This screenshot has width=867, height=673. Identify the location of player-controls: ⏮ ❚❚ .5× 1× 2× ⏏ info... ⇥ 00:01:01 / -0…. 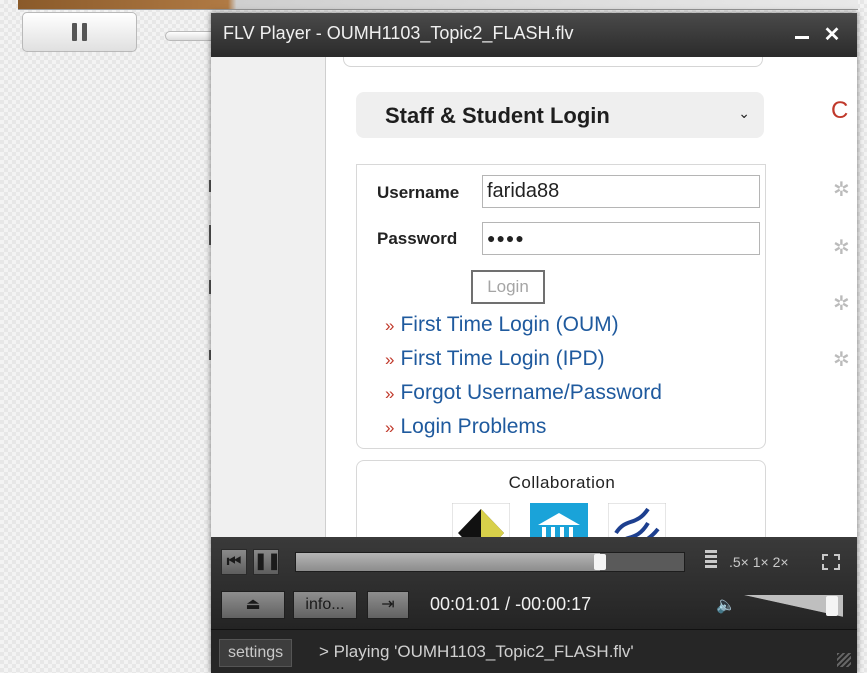
(534, 583).